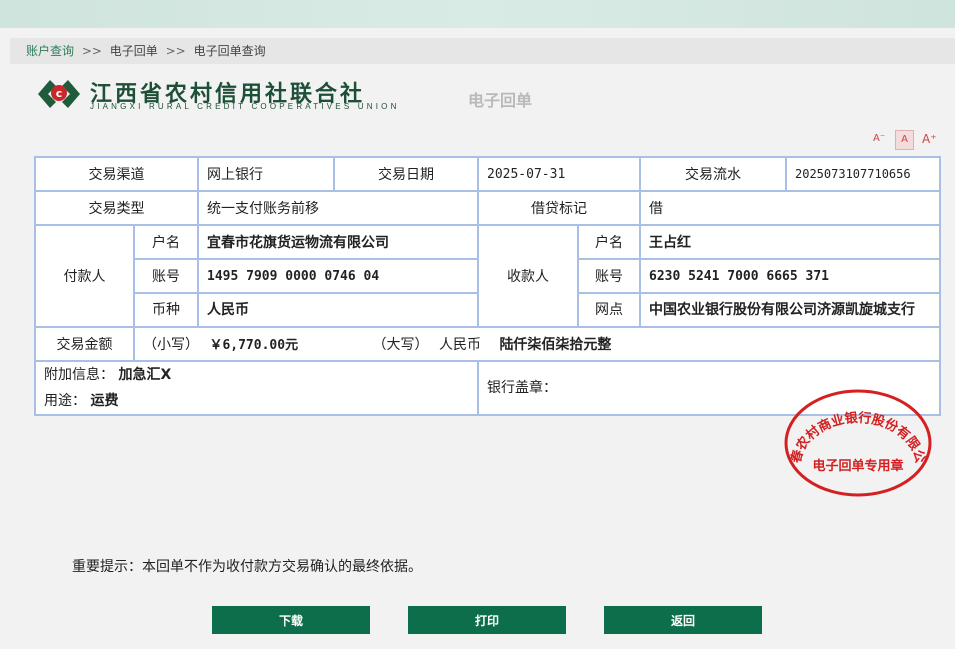 The image size is (955, 649). I want to click on purpose-label: 用途：, so click(65, 401).